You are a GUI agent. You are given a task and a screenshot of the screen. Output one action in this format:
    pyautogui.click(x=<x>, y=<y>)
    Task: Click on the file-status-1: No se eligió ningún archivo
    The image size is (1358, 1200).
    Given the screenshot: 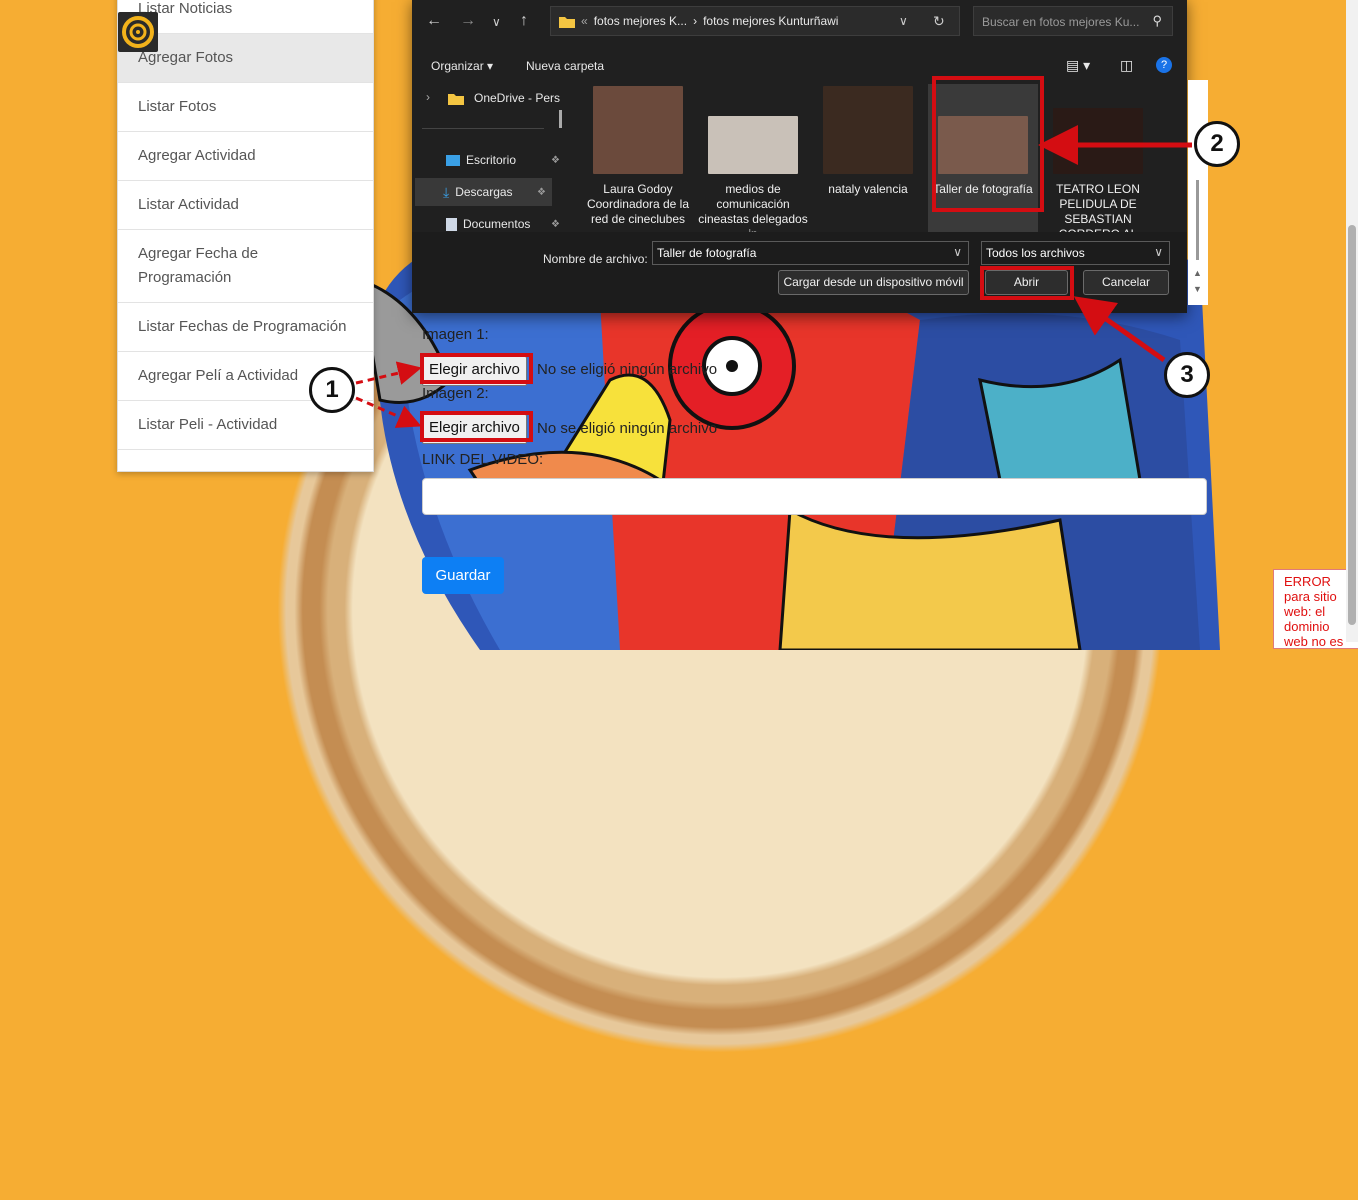 What is the action you would take?
    pyautogui.click(x=627, y=369)
    